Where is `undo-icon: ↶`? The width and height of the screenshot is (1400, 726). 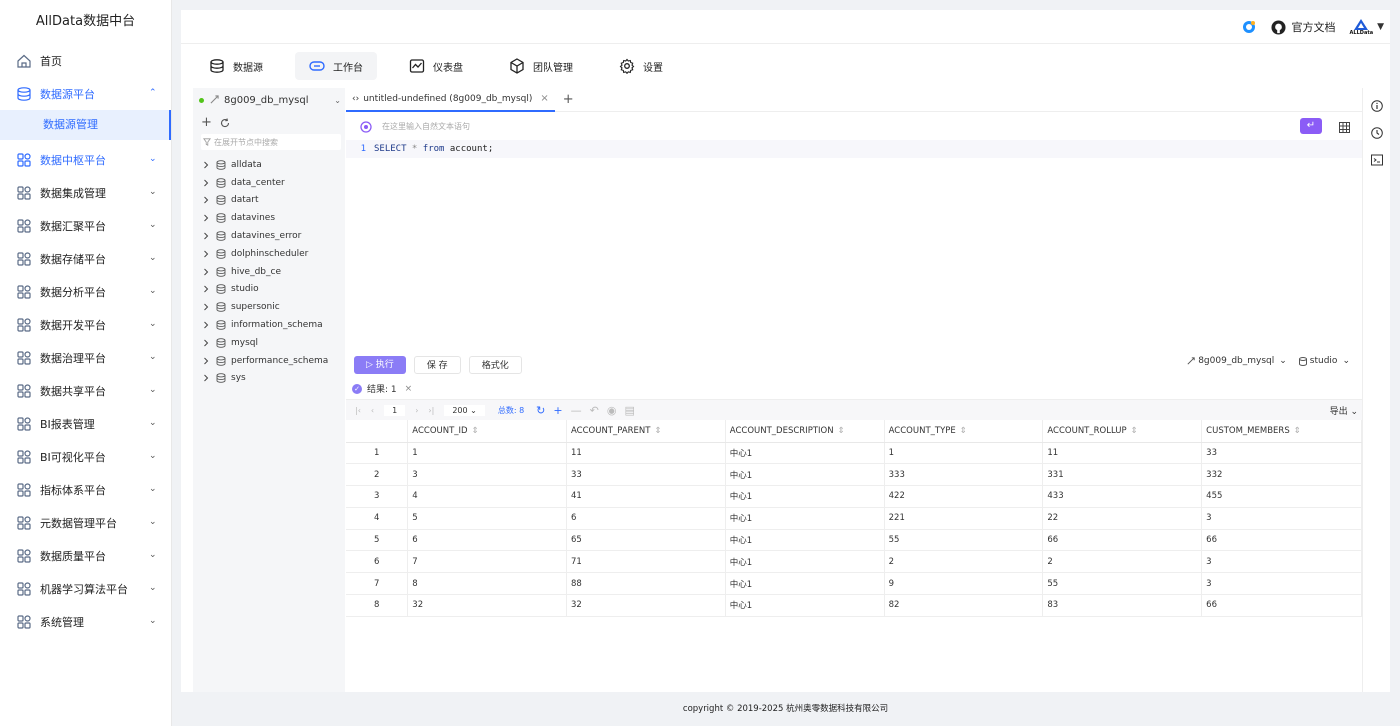
undo-icon: ↶ is located at coordinates (594, 410).